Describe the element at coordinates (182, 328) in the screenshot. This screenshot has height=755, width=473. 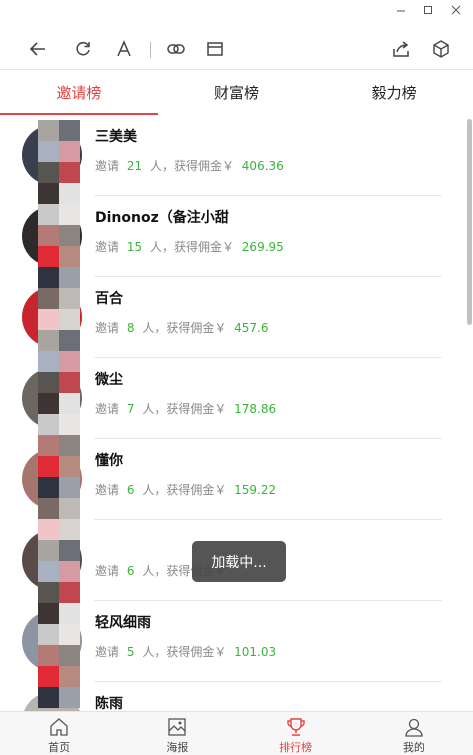
I see `invite-stats: 邀请 8 人，获得佣金￥ 457.6` at that location.